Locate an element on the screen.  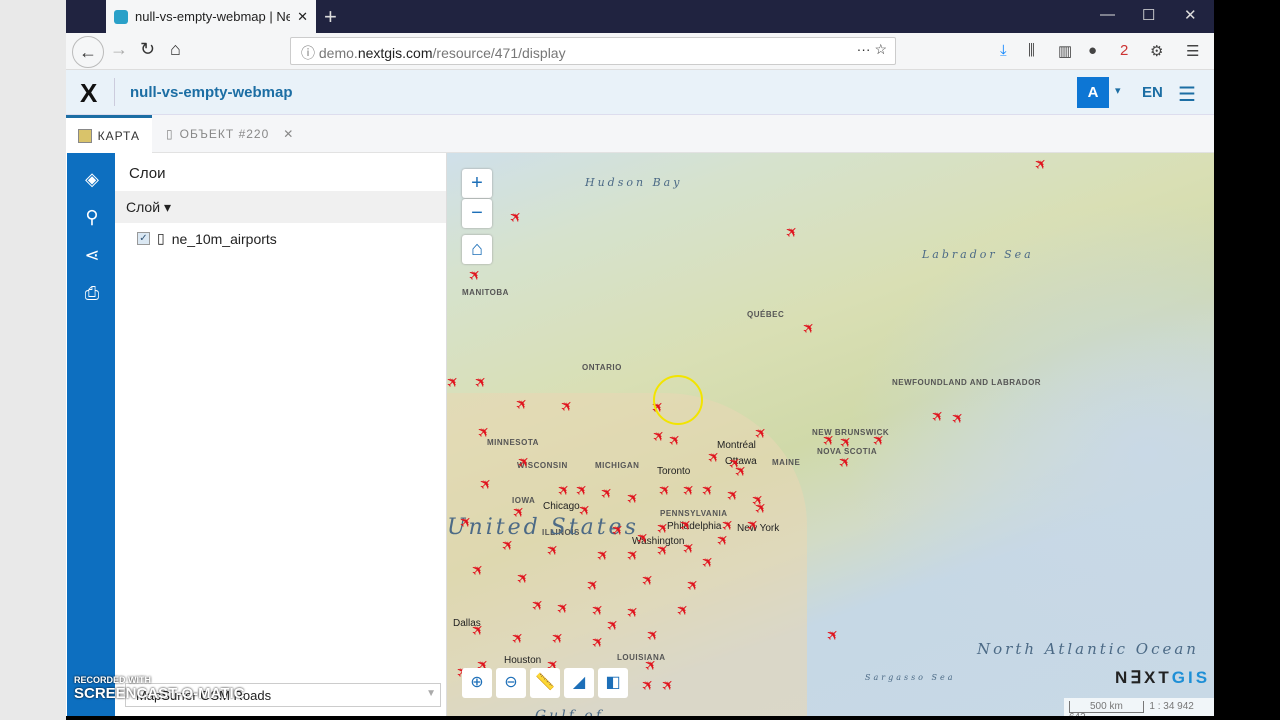
sea-label: Hudson Bay is located at coordinates (634, 182).